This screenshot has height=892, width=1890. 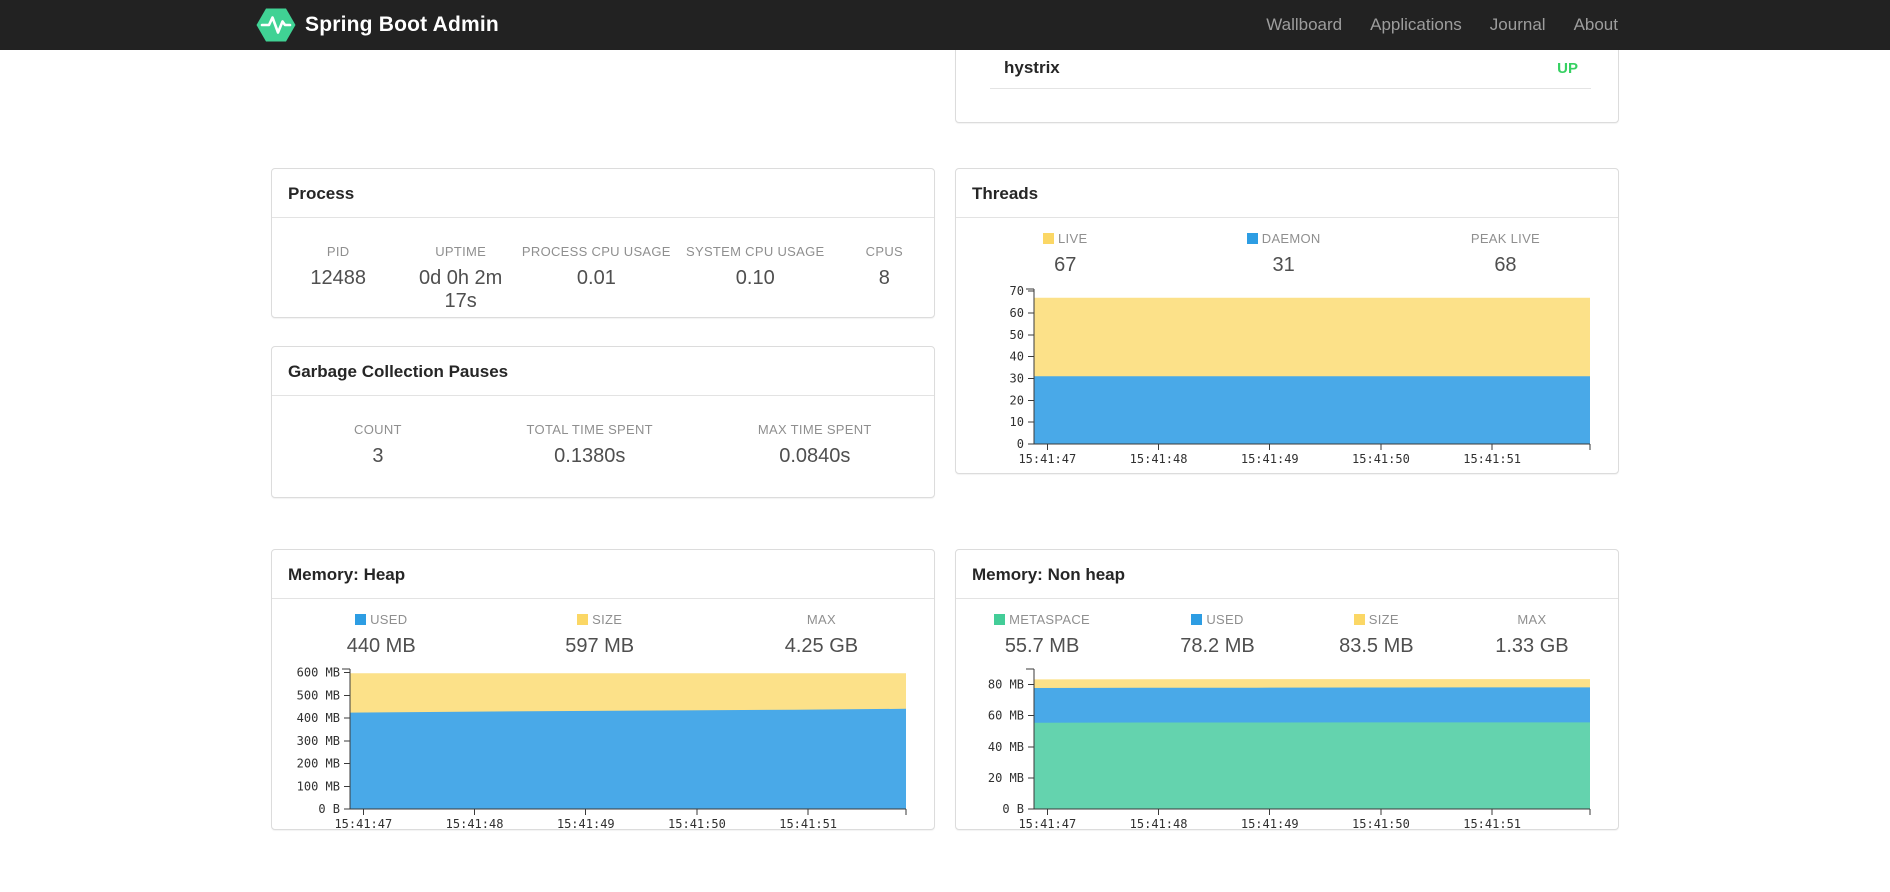 I want to click on stat-metaspace: METASPACE 55.7 MB, so click(x=1042, y=635).